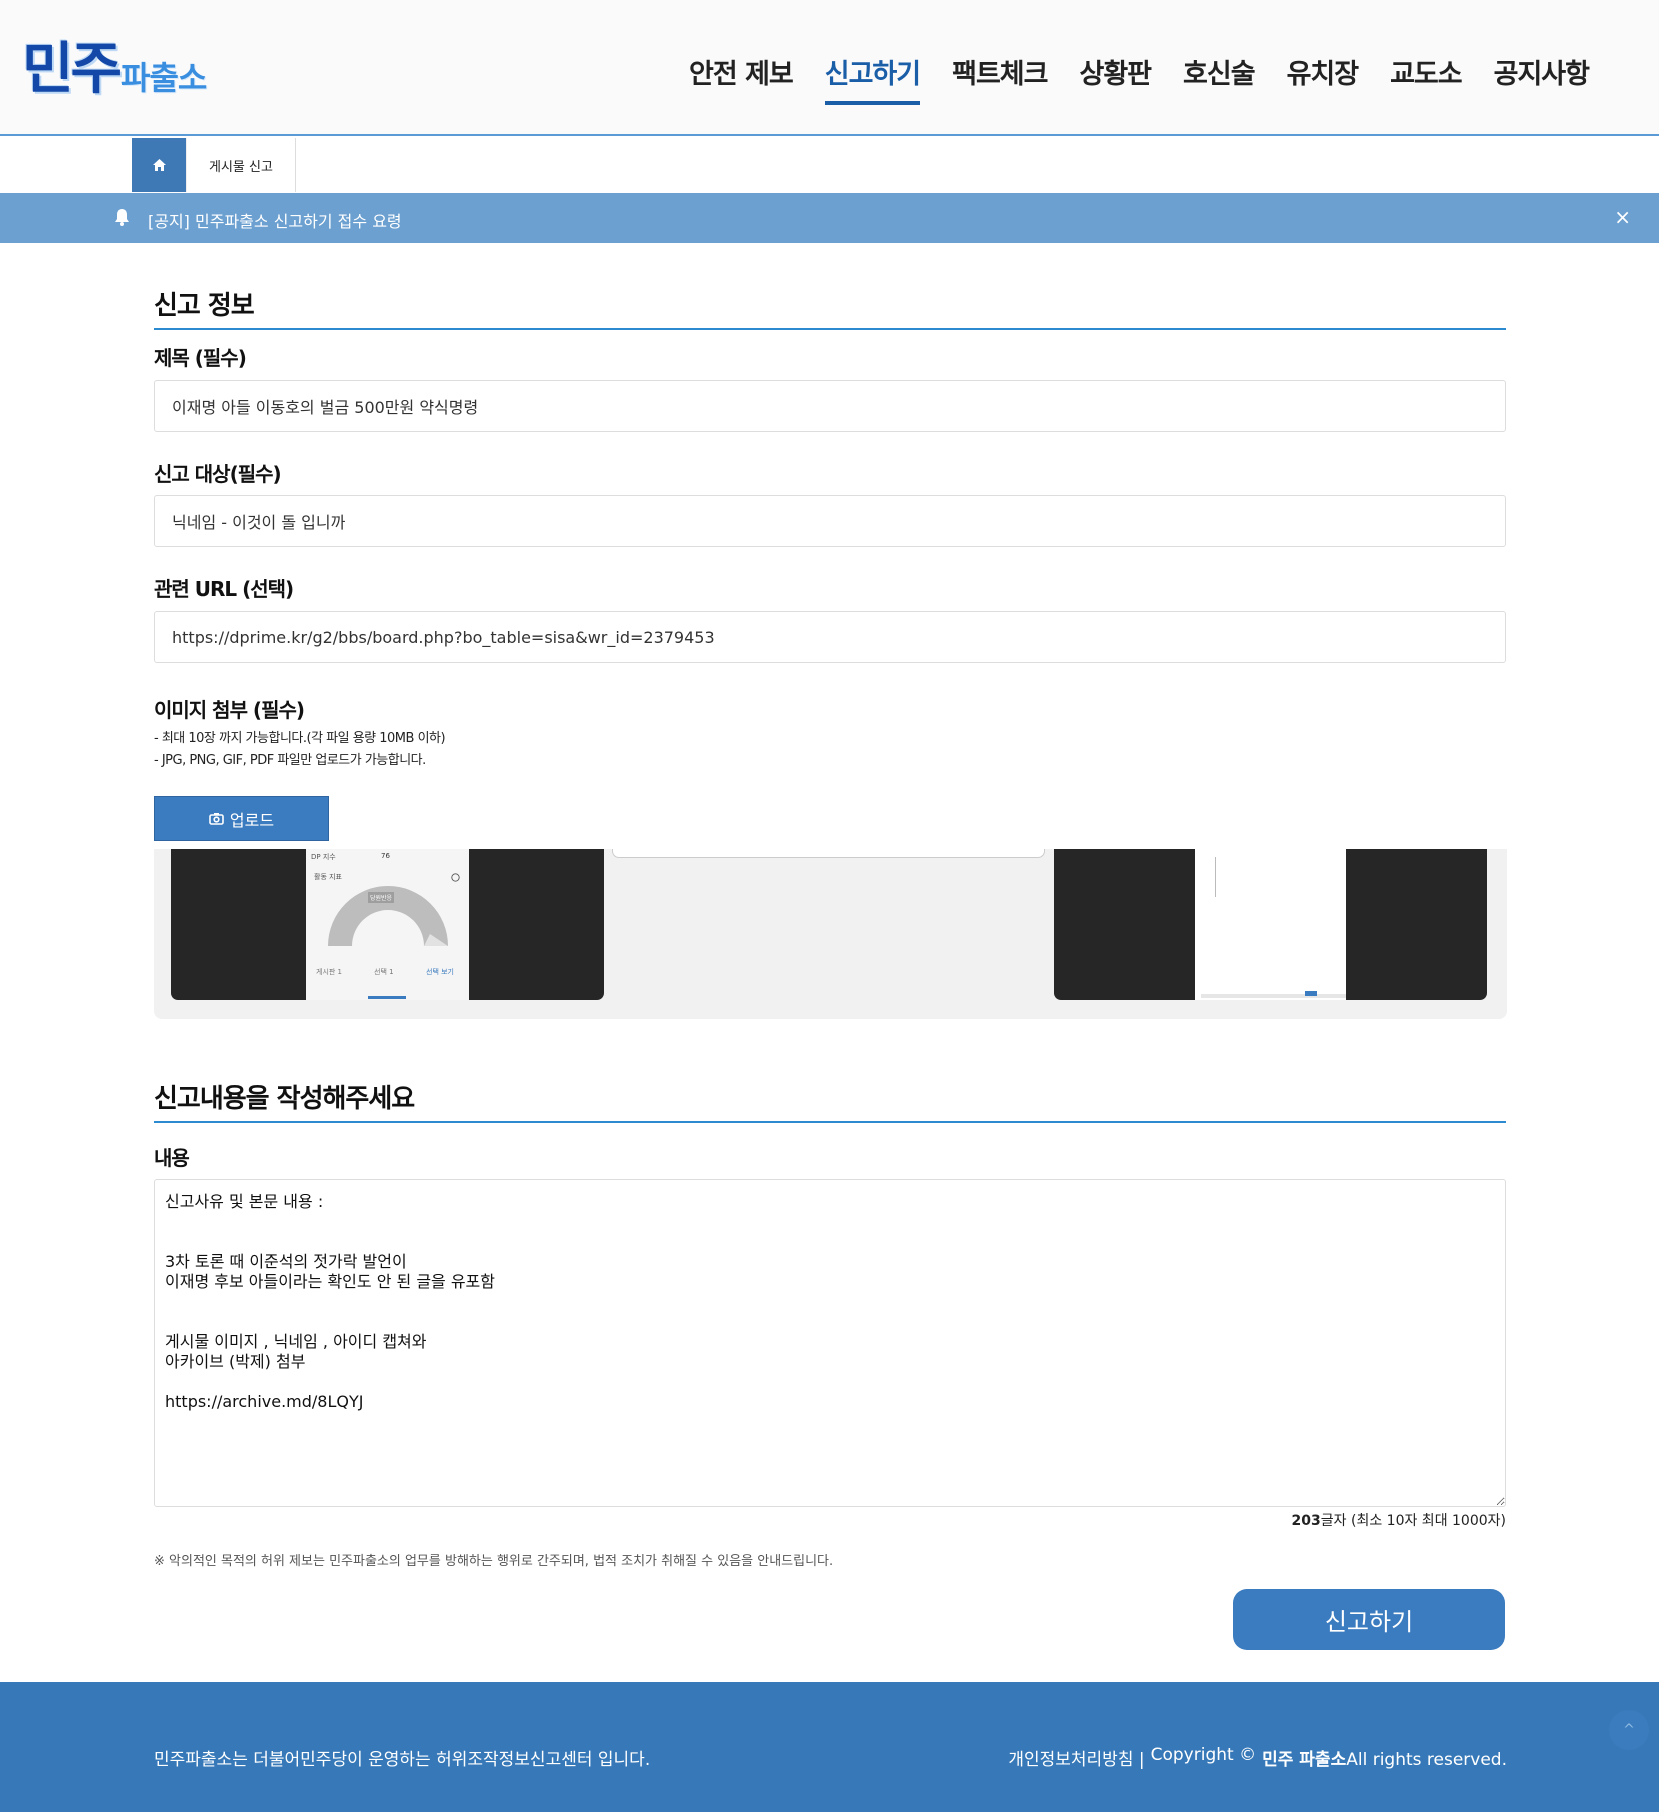 This screenshot has width=1659, height=1812. I want to click on thumb-sub-label: 활동 지표, so click(328, 877).